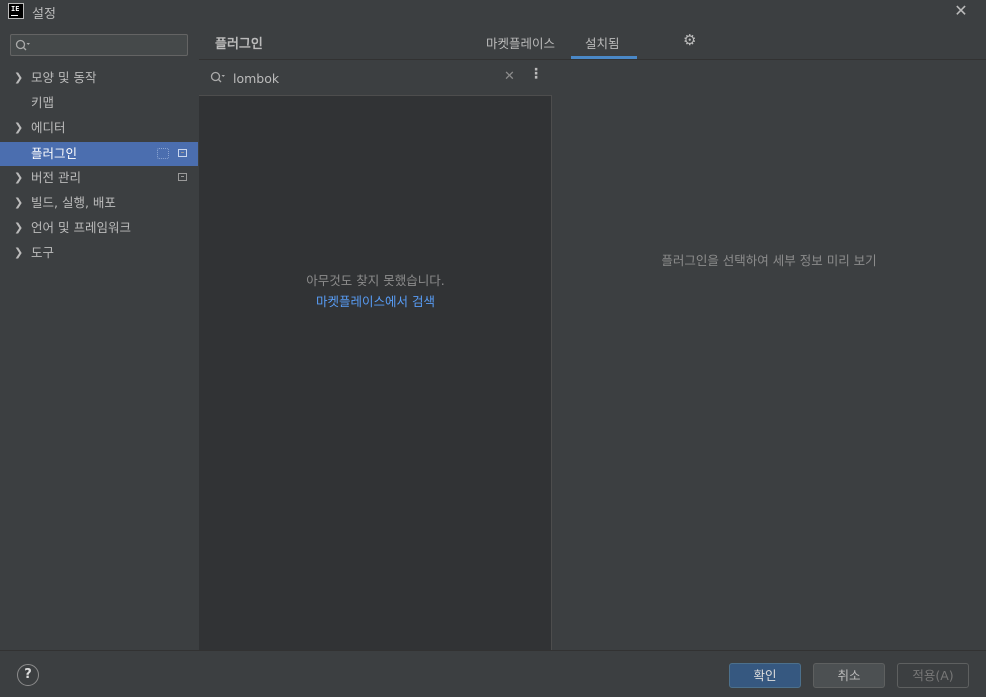 This screenshot has width=986, height=697. Describe the element at coordinates (43, 102) in the screenshot. I see `sidebar-item-label: 키맵` at that location.